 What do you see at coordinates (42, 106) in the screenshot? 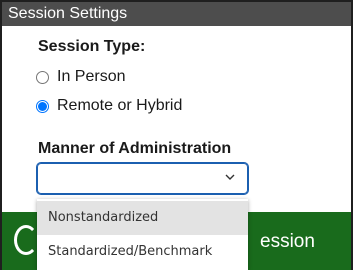
I see `radio-remote-hybrid-button` at bounding box center [42, 106].